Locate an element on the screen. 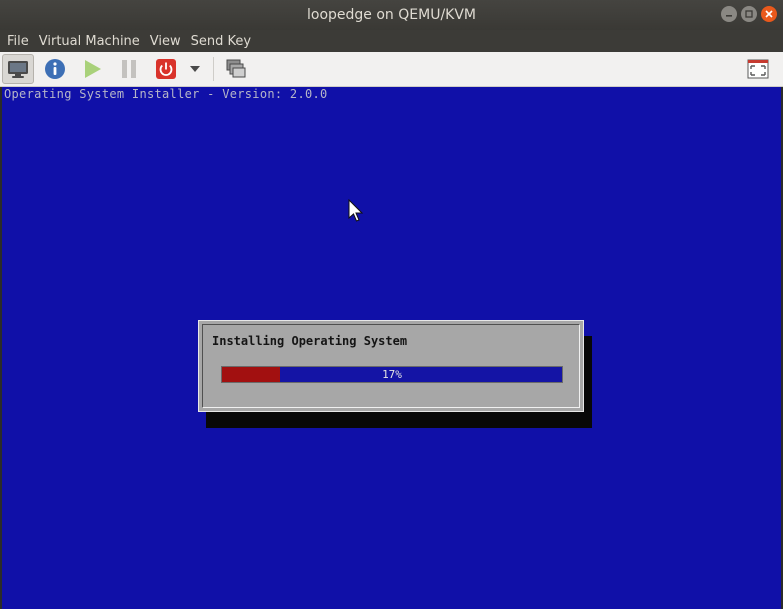  pause-icon is located at coordinates (129, 69).